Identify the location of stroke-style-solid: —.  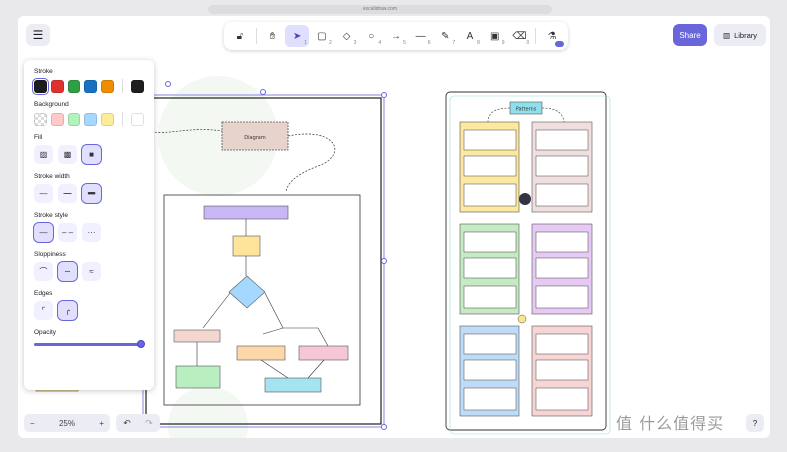
(43, 232).